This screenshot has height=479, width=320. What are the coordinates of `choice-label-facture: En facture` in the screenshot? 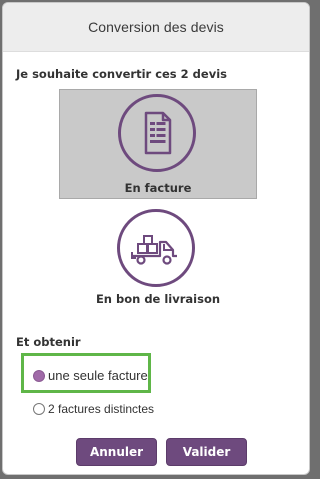 It's located at (158, 188).